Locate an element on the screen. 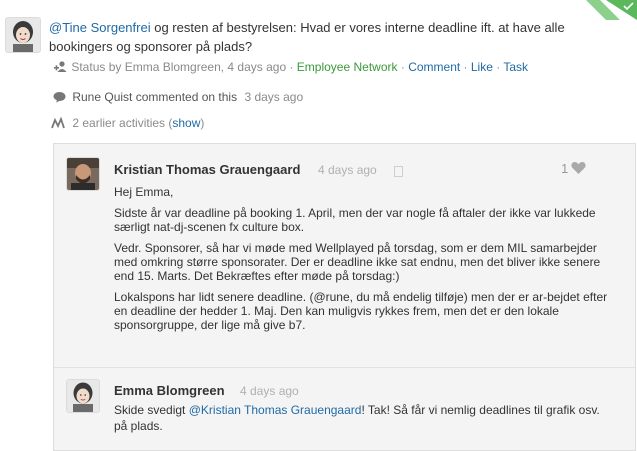 The height and width of the screenshot is (451, 637). comment-text: Skide svedigt is located at coordinates (151, 410).